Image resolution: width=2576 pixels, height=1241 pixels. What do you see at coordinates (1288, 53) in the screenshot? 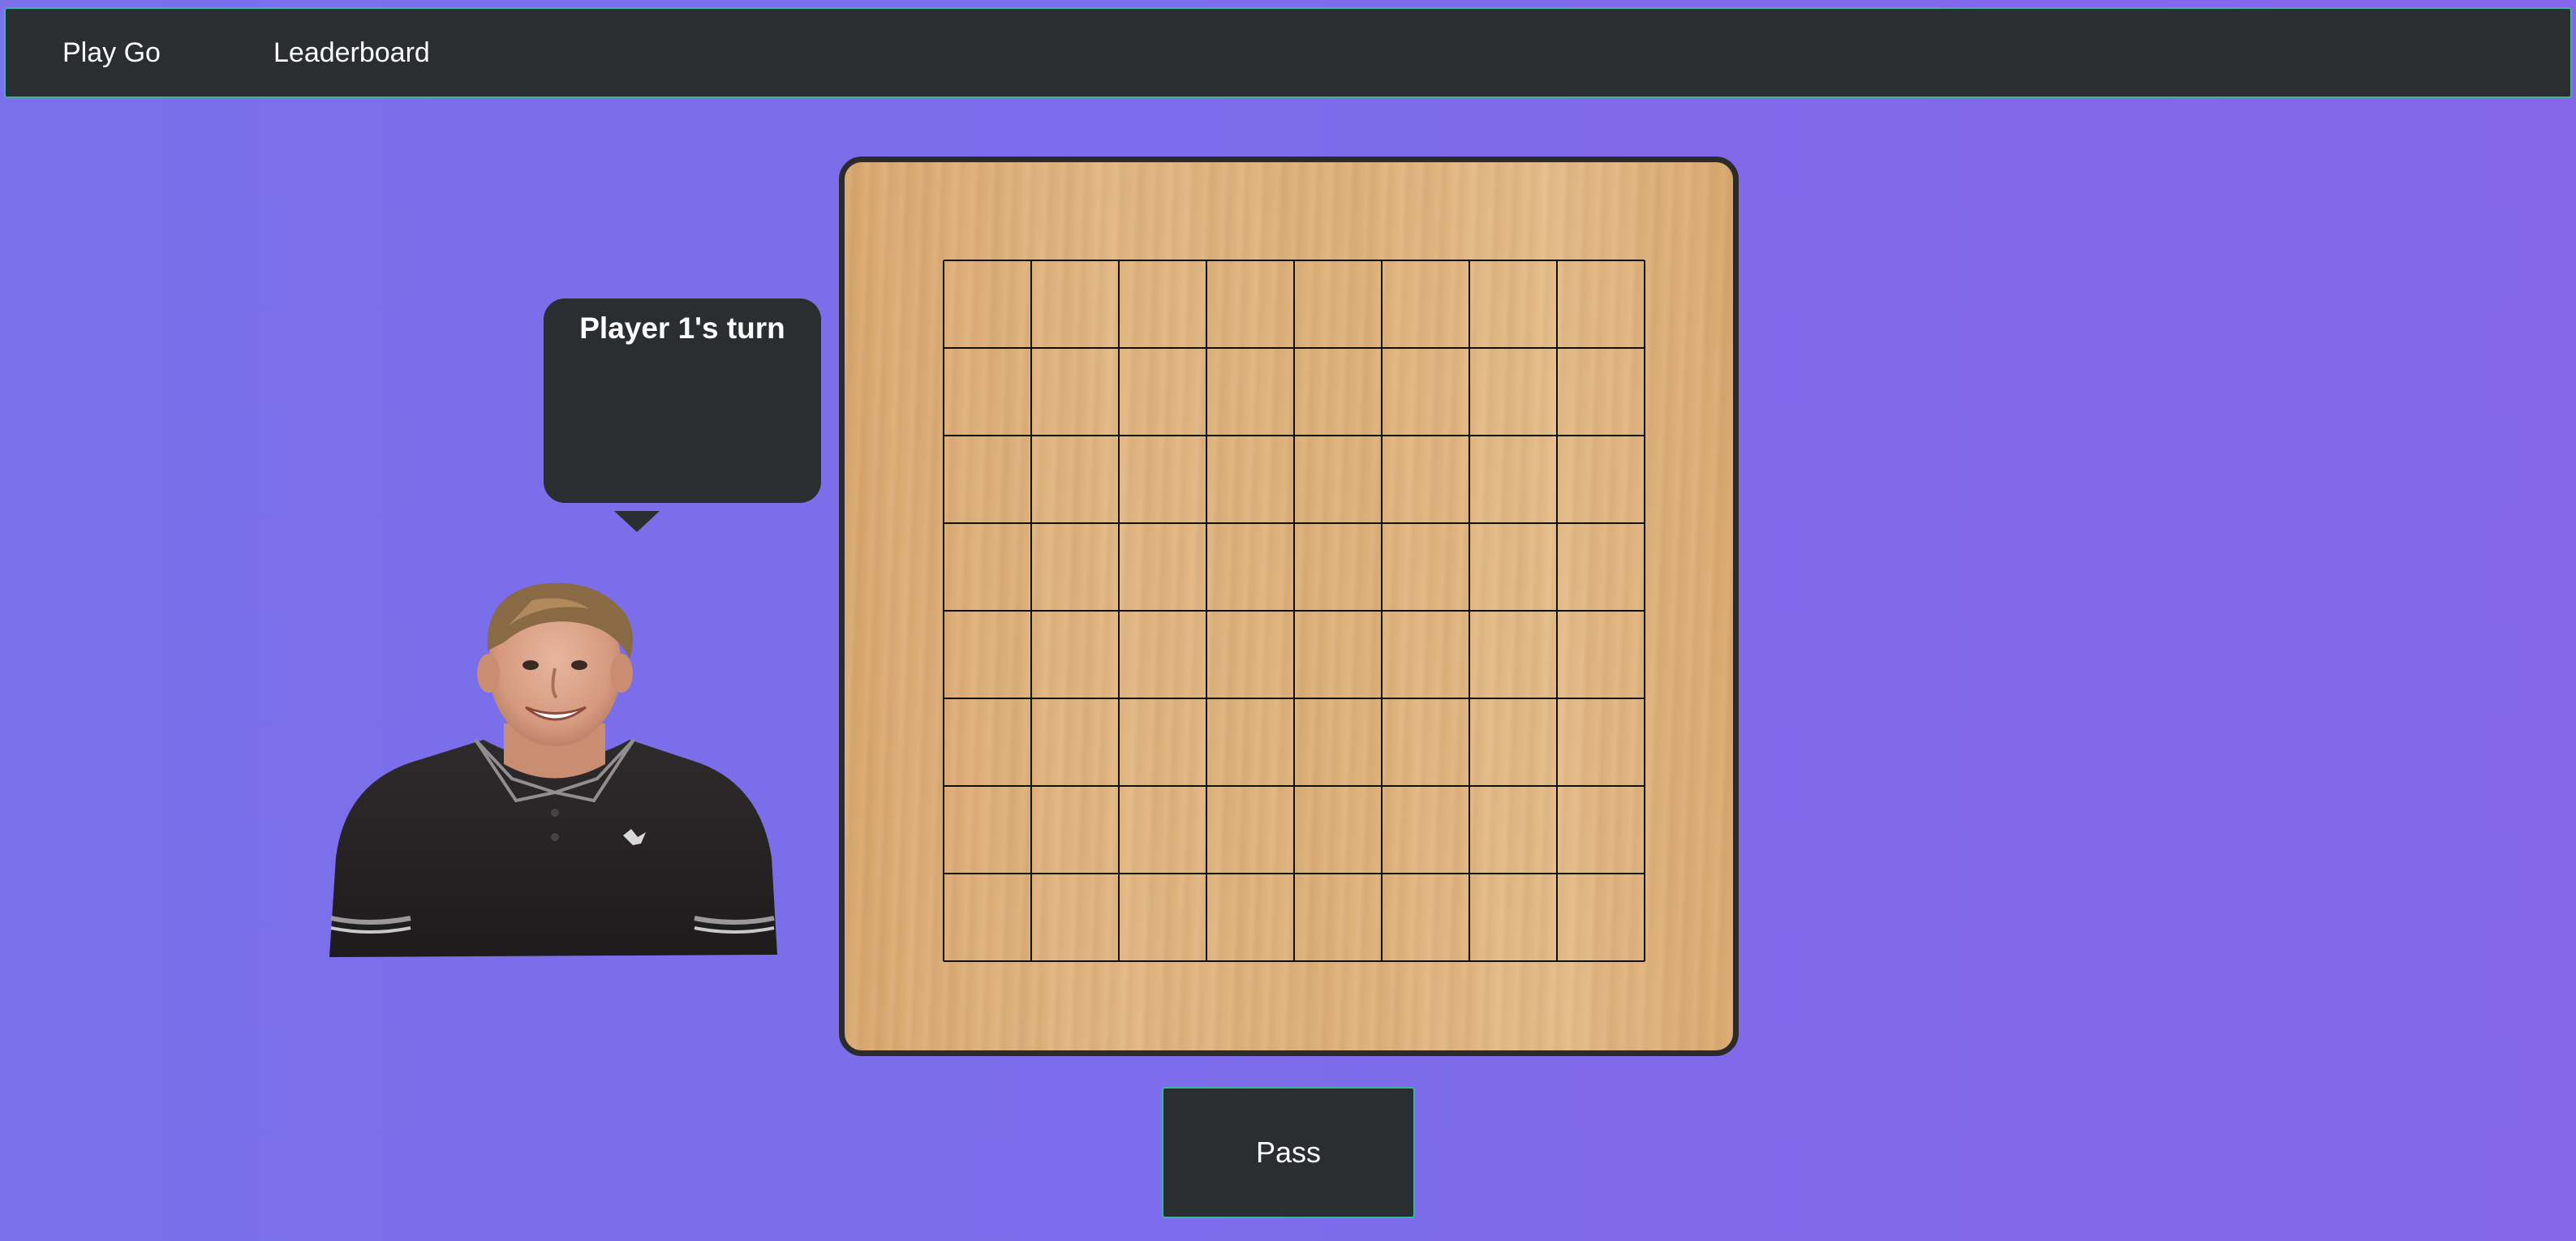
I see `top-navbar: Play Go Leaderboard` at bounding box center [1288, 53].